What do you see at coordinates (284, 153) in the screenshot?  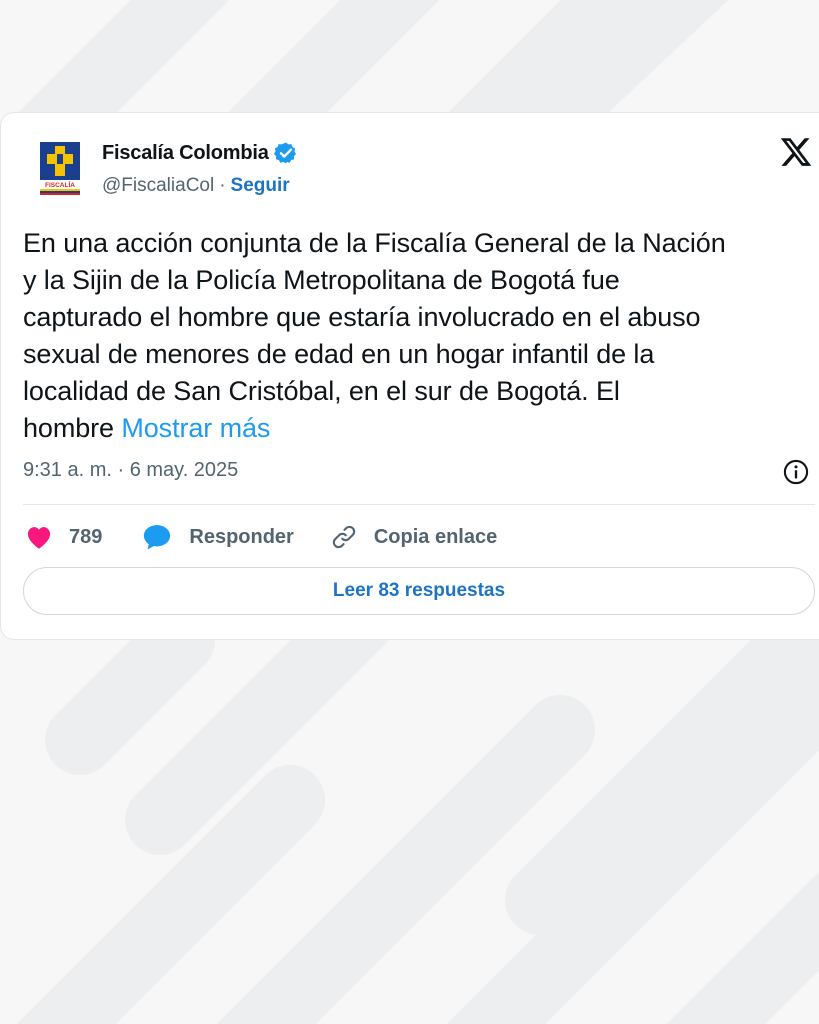 I see `verified-badge-icon` at bounding box center [284, 153].